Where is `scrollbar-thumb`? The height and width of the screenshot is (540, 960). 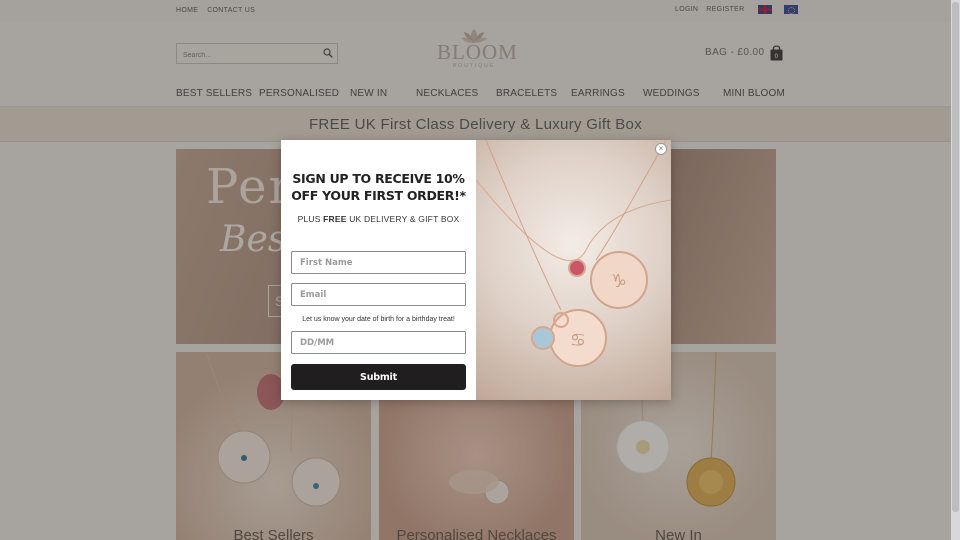 scrollbar-thumb is located at coordinates (955, 257).